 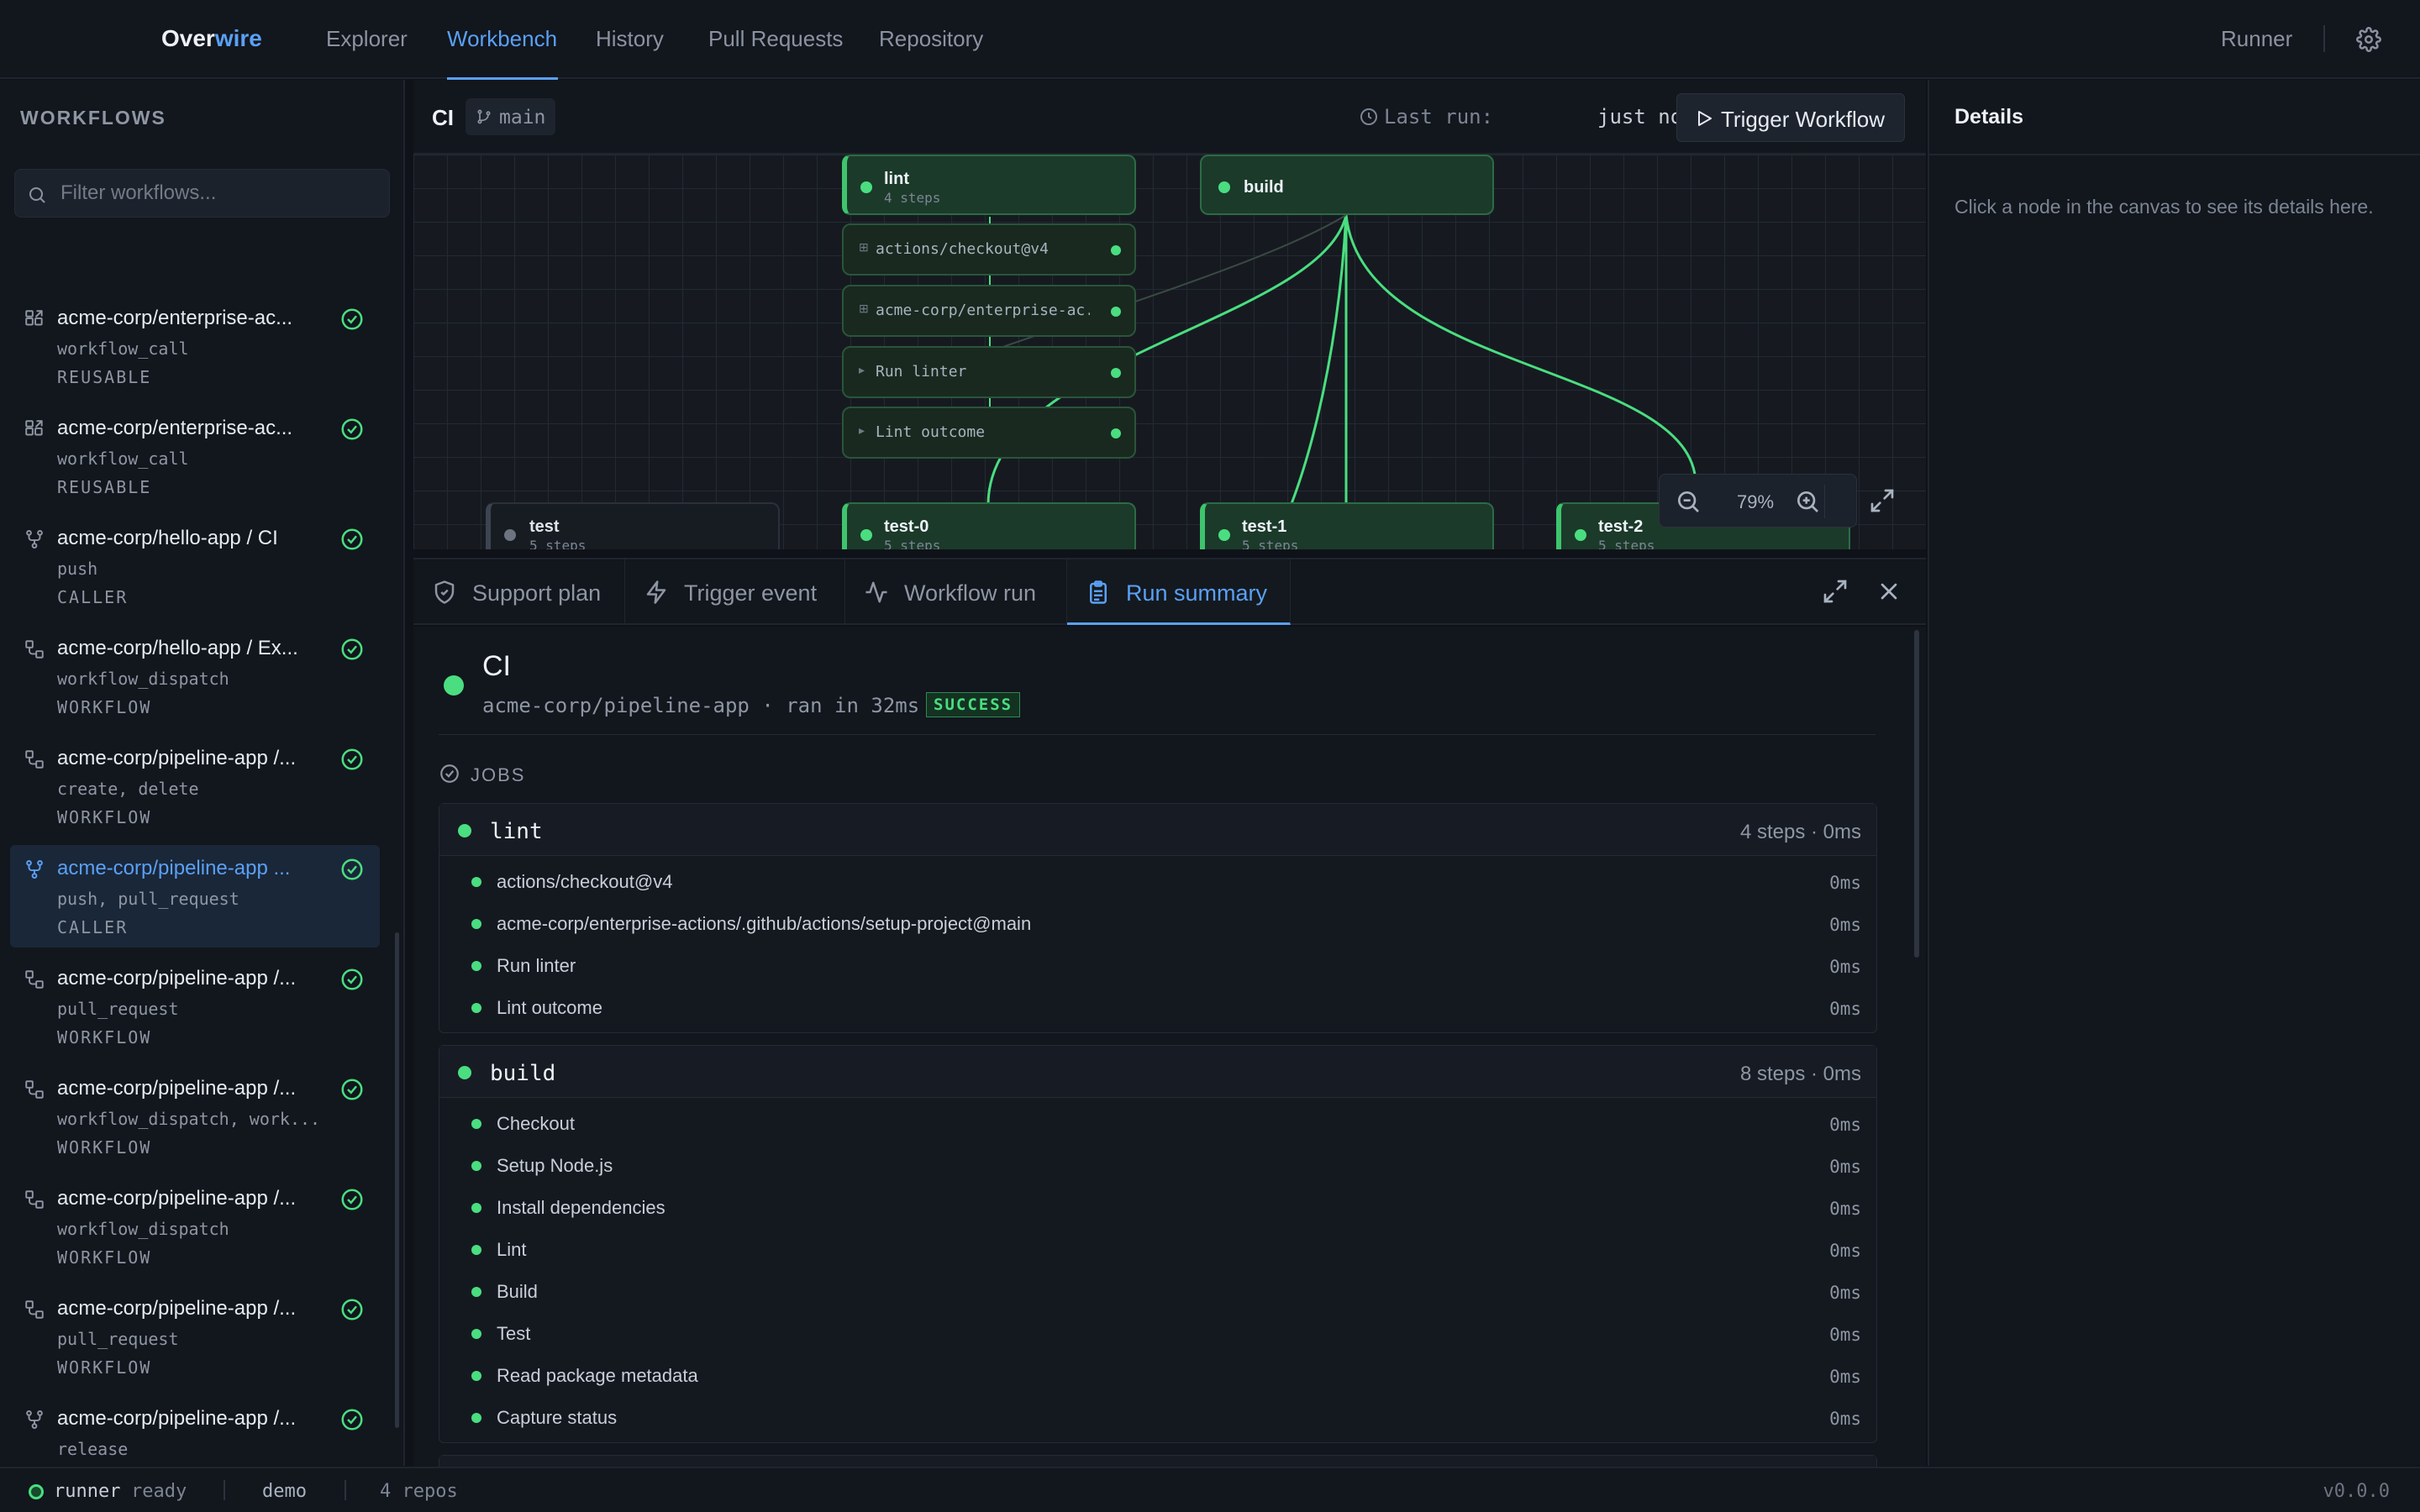 I want to click on step-row: Run linter 0ms, so click(x=1157, y=966).